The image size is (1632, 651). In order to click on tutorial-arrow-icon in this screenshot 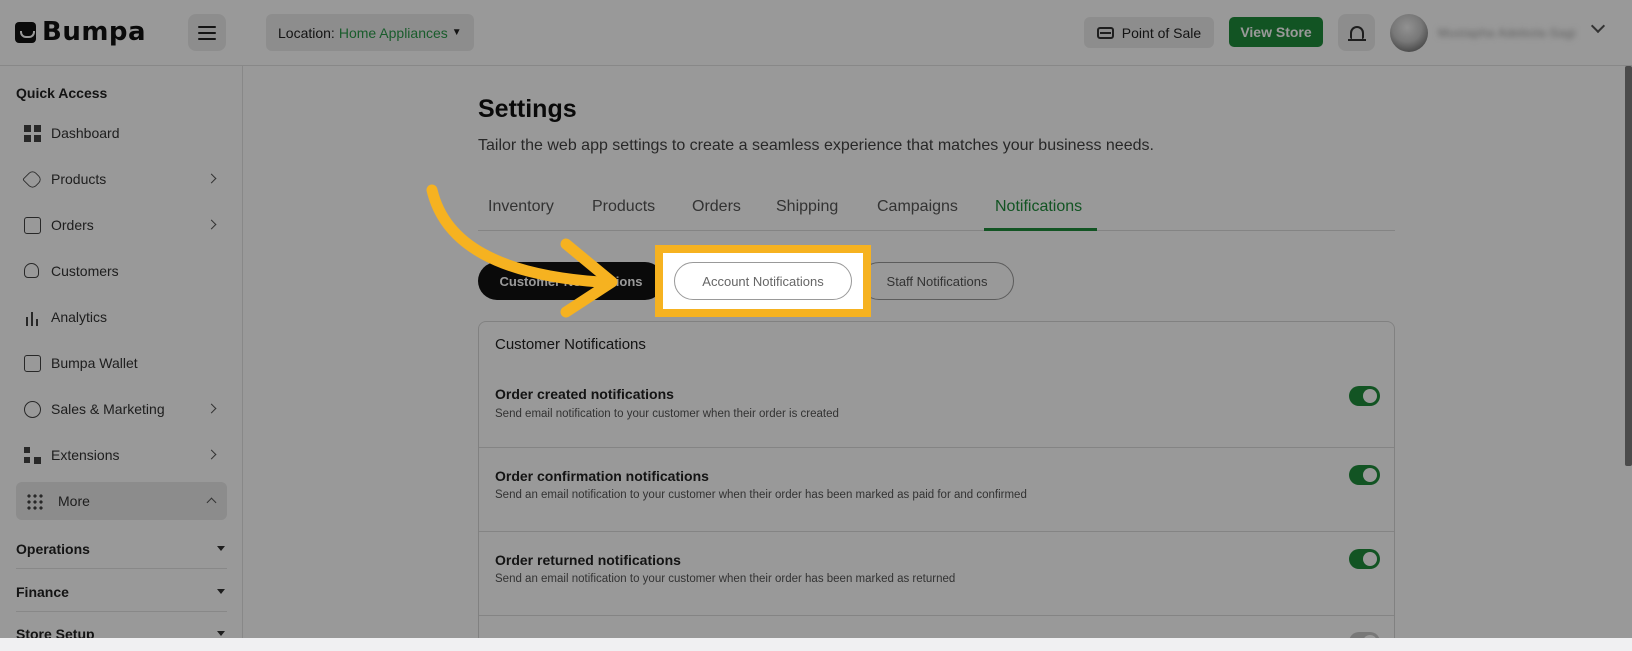, I will do `click(522, 251)`.